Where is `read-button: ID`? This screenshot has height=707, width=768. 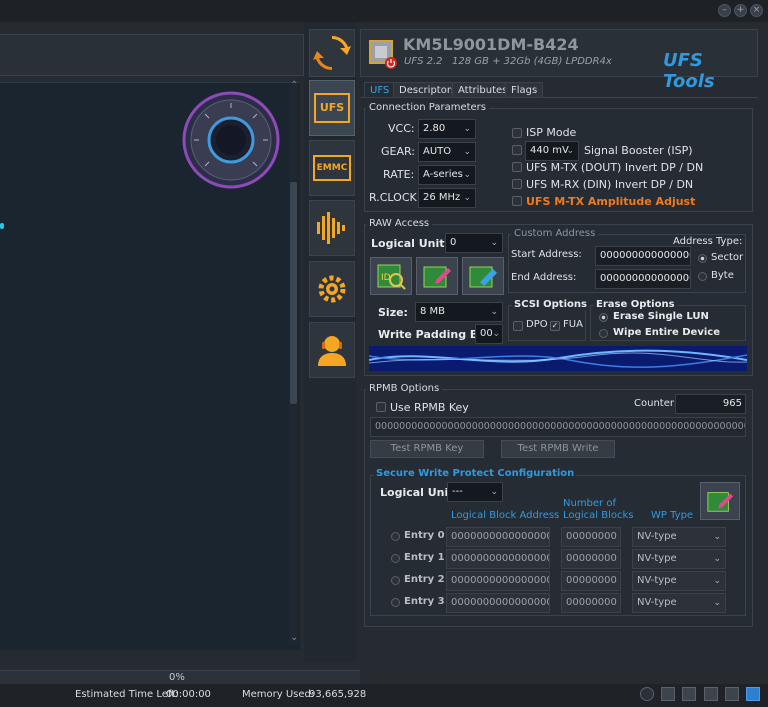
read-button: ID is located at coordinates (391, 276).